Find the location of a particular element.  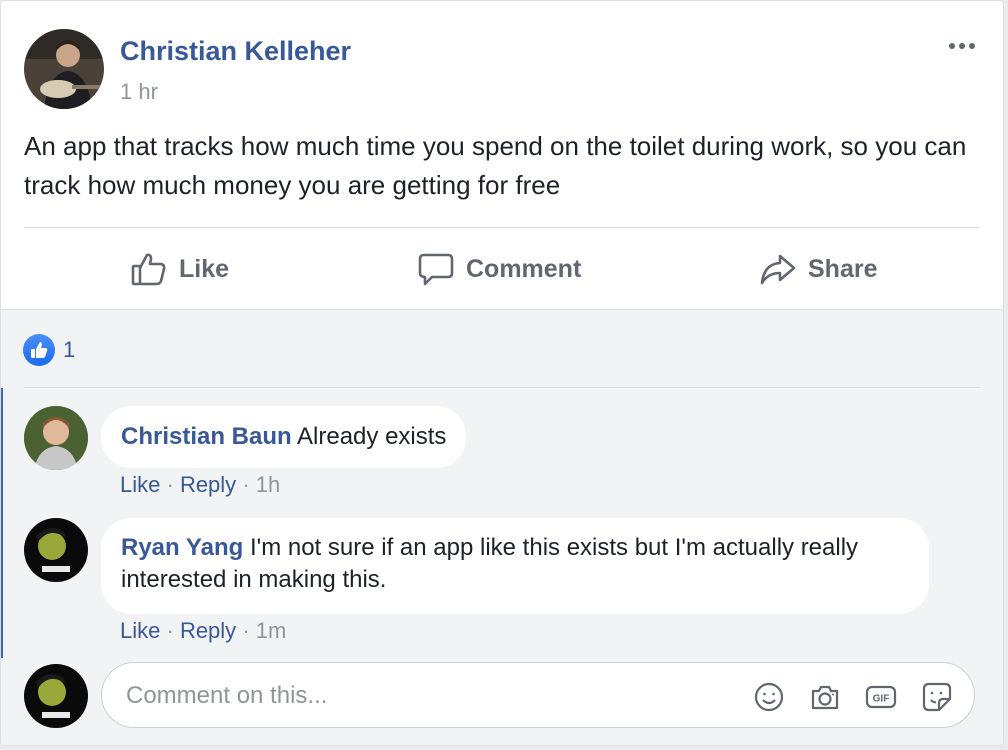

post-actions: Like Comment Share is located at coordinates (502, 269).